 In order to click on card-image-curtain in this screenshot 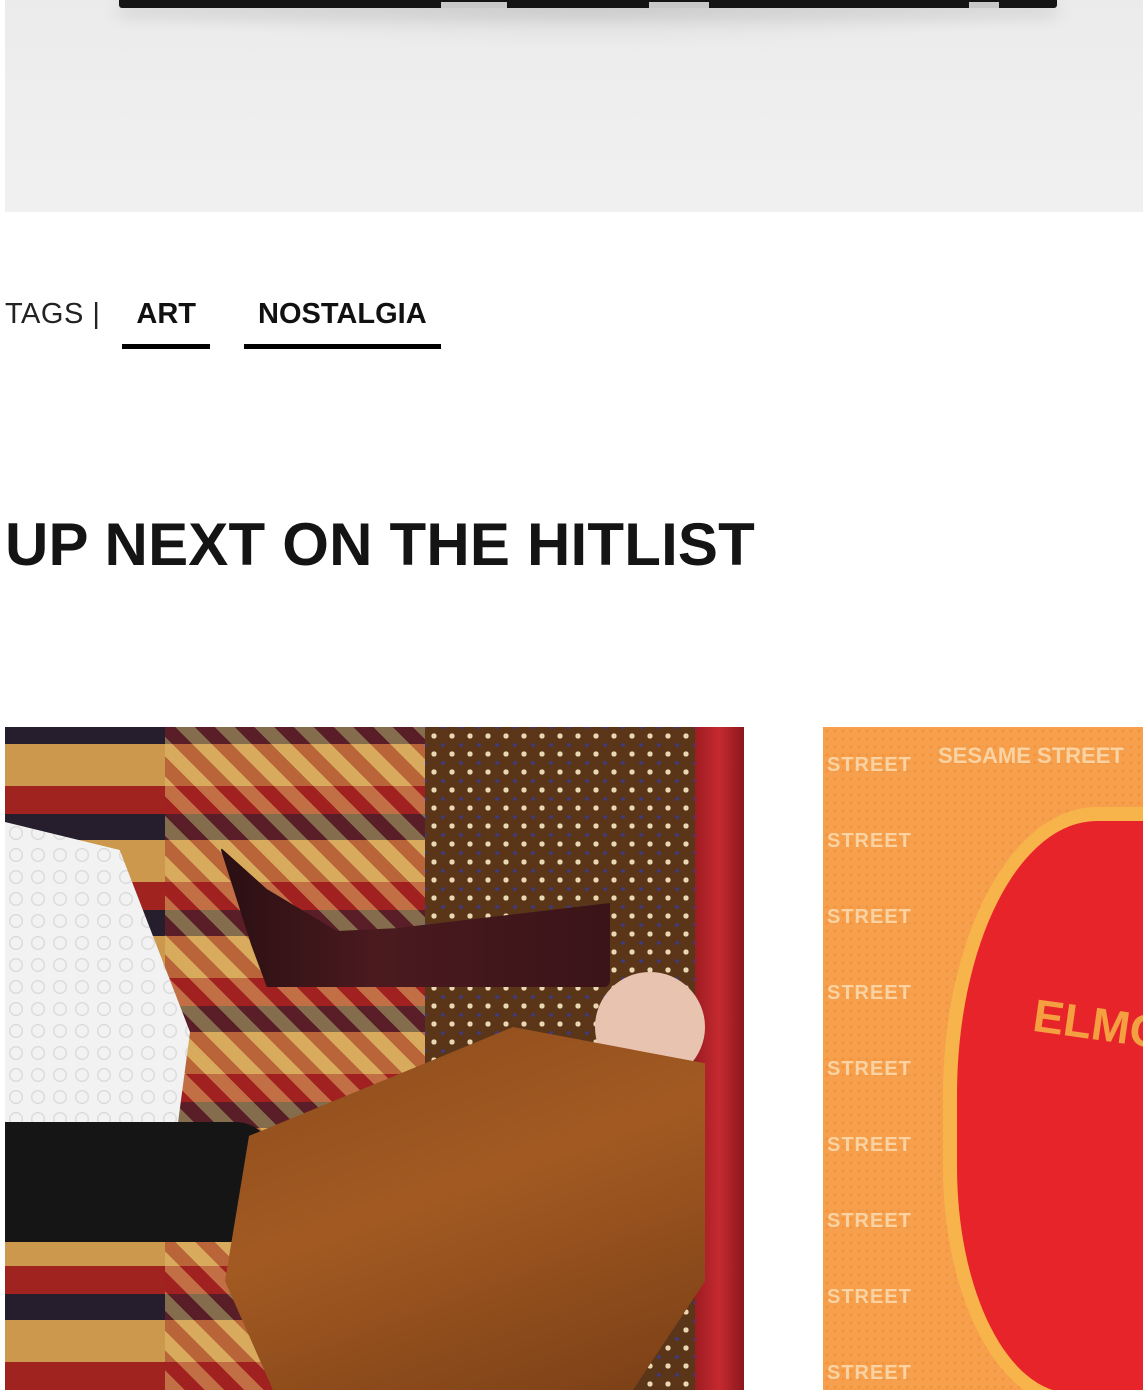, I will do `click(719, 1058)`.